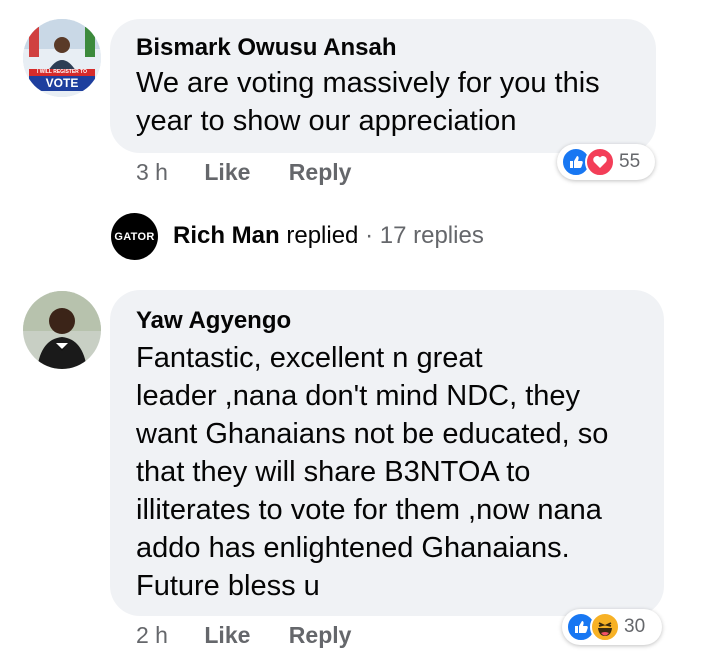 The image size is (720, 664). I want to click on comment-text-line: want Ghanaians not be educated, so, so click(372, 434).